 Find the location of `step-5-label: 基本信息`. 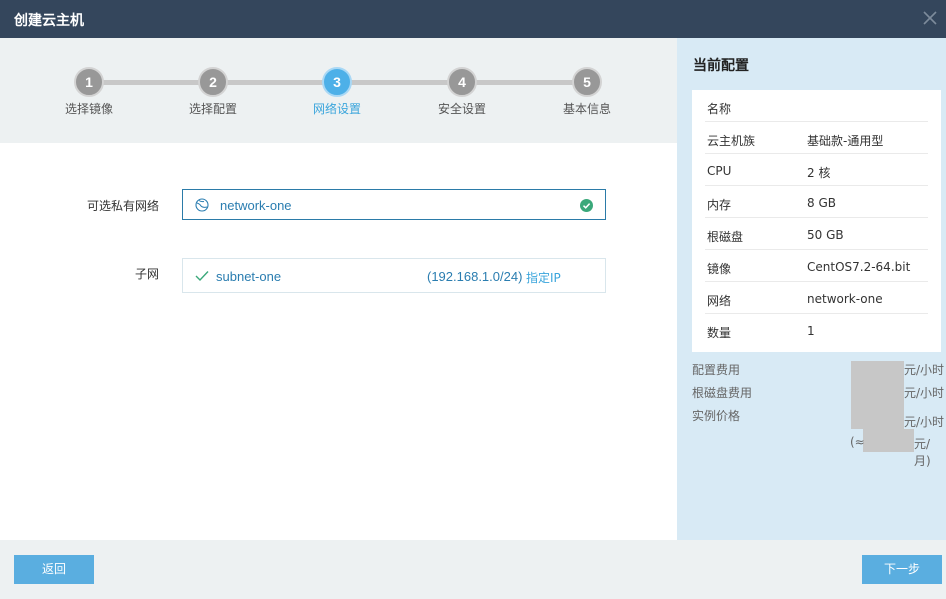

step-5-label: 基本信息 is located at coordinates (586, 109).